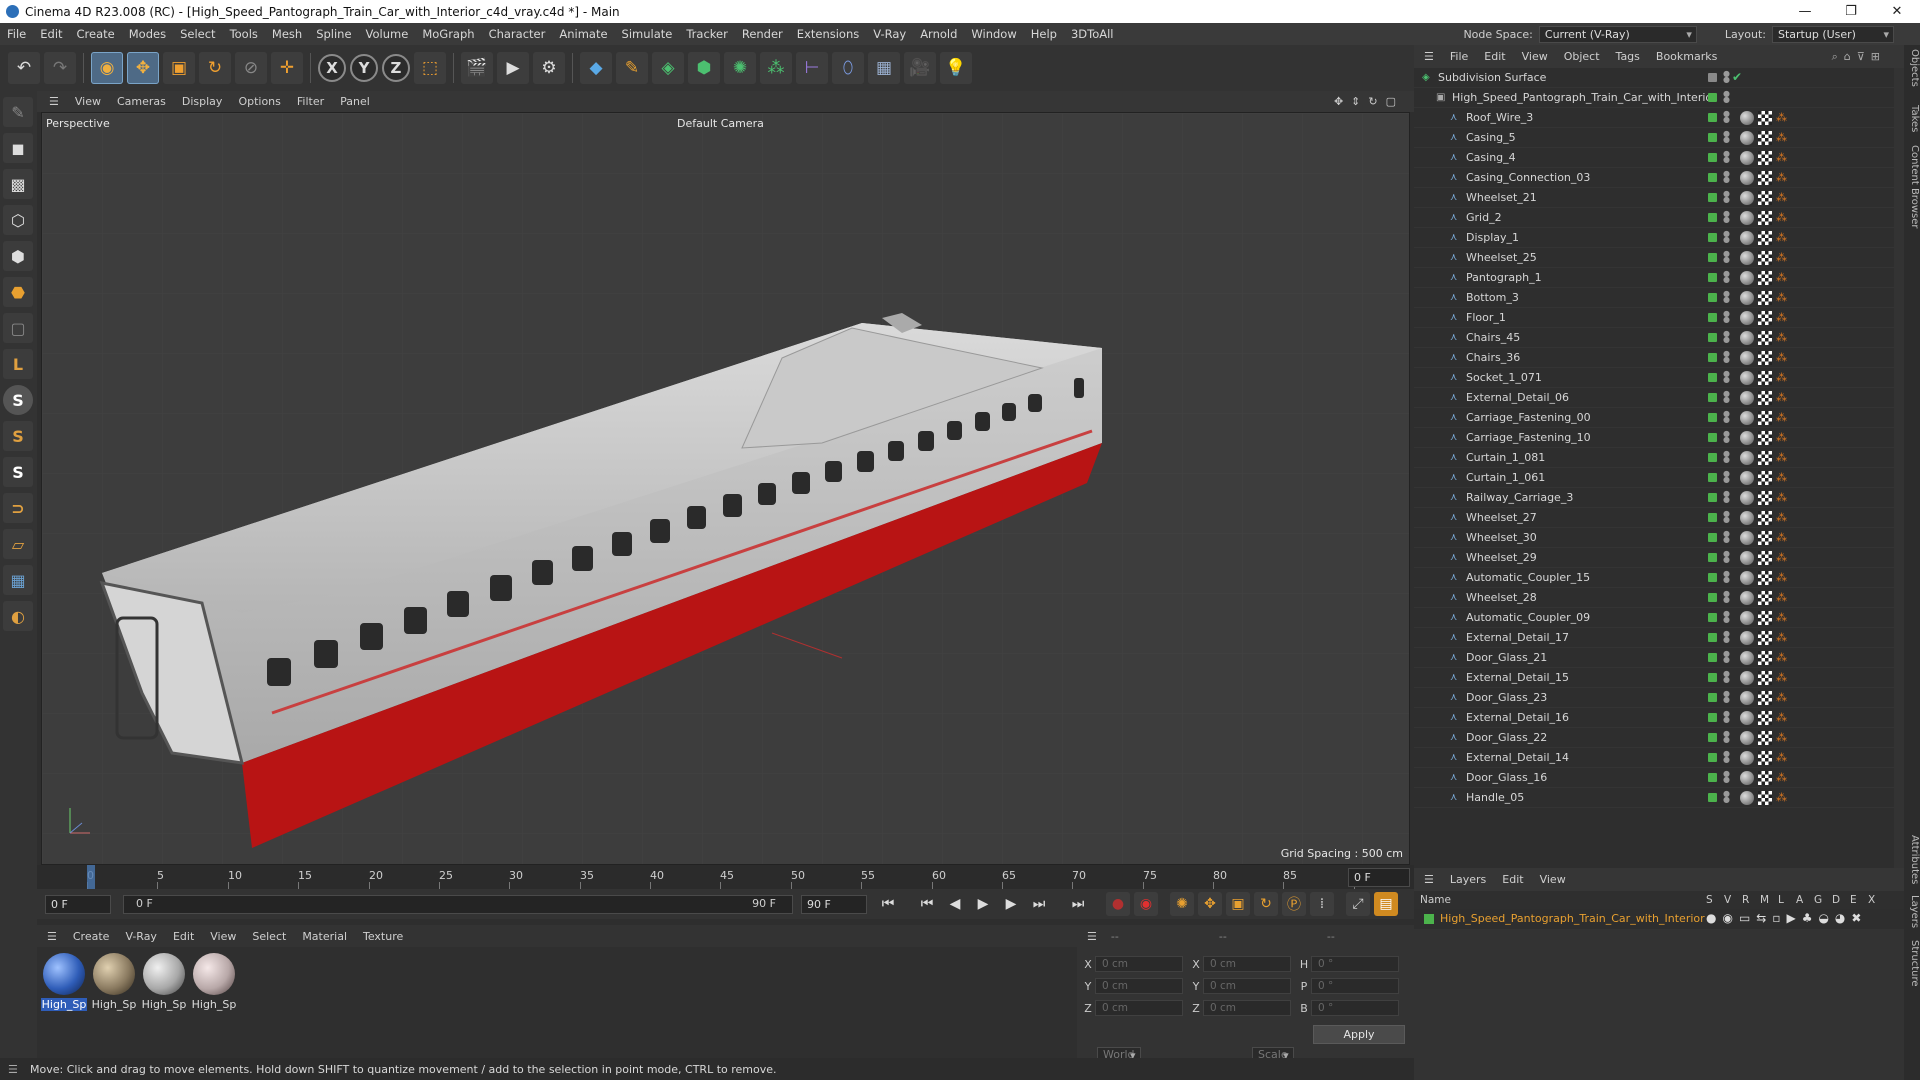 This screenshot has height=1080, width=1920. I want to click on menu-arnold: Arnold, so click(938, 34).